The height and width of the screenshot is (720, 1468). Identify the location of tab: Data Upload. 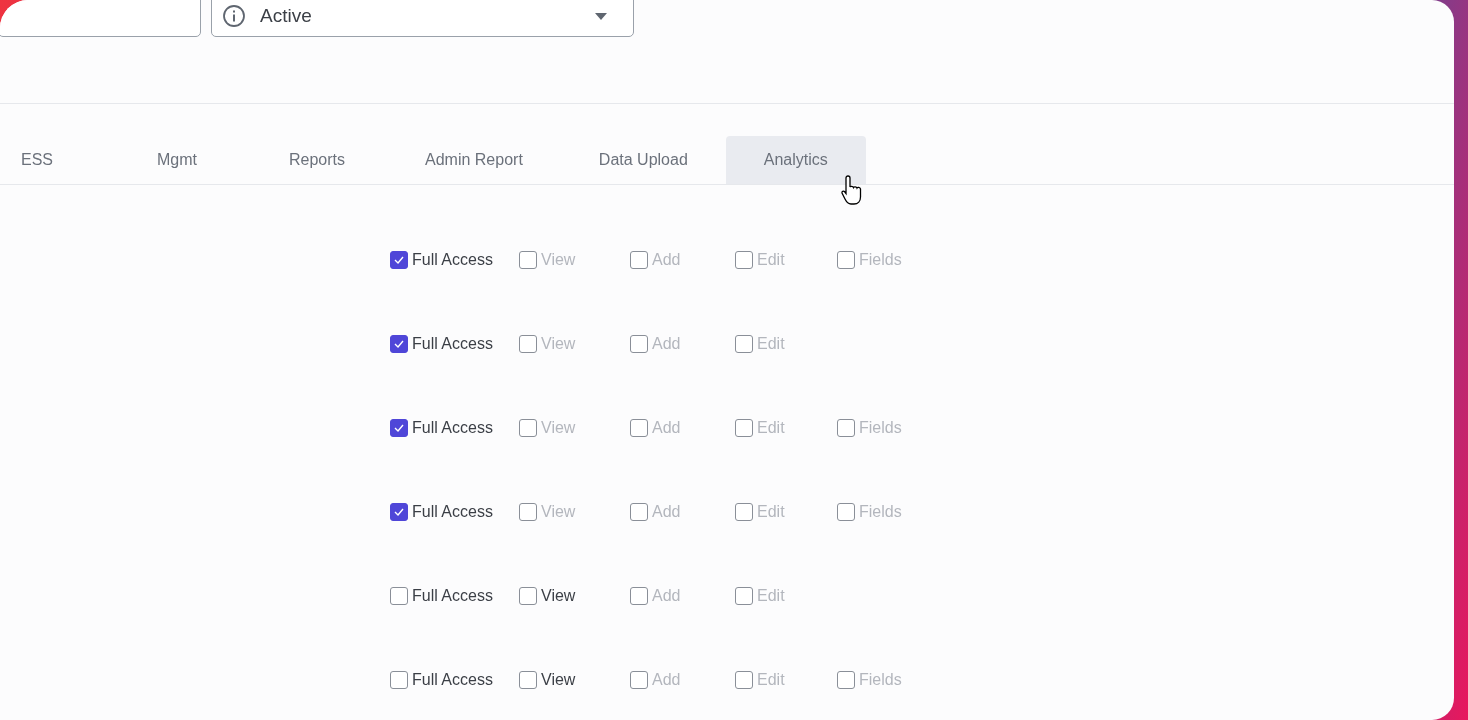
(643, 160).